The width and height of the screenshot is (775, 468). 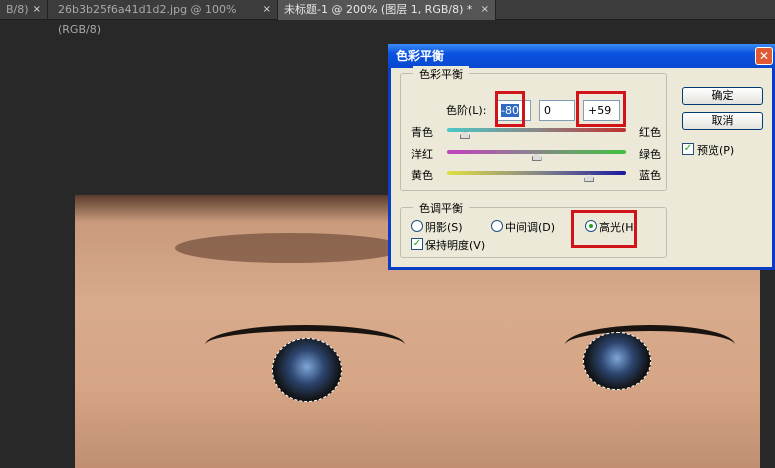 I want to click on eyebrow-left, so click(x=290, y=248).